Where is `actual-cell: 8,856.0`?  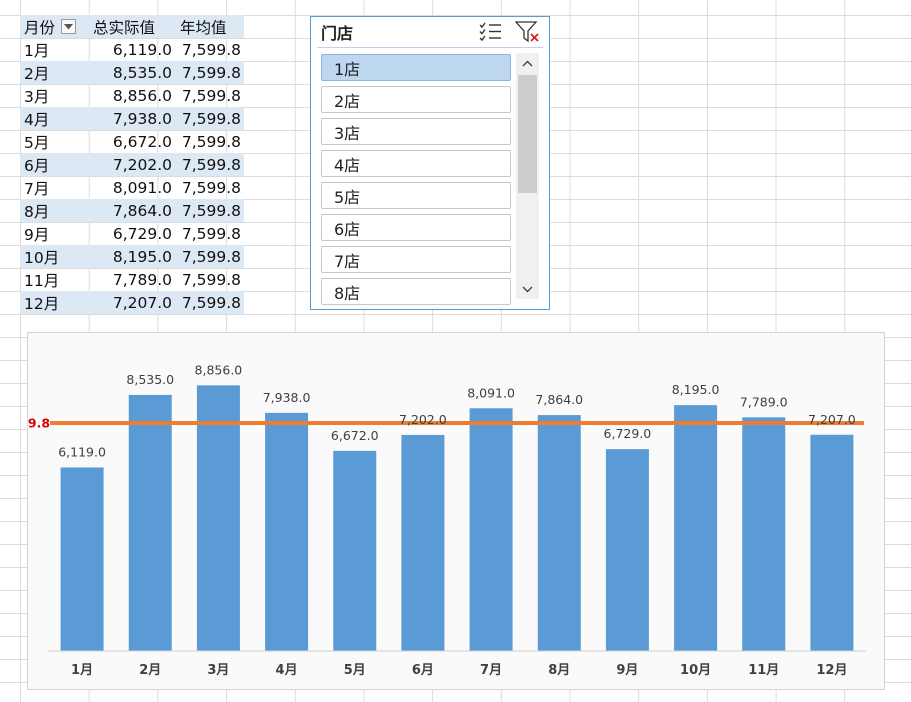 actual-cell: 8,856.0 is located at coordinates (132, 96).